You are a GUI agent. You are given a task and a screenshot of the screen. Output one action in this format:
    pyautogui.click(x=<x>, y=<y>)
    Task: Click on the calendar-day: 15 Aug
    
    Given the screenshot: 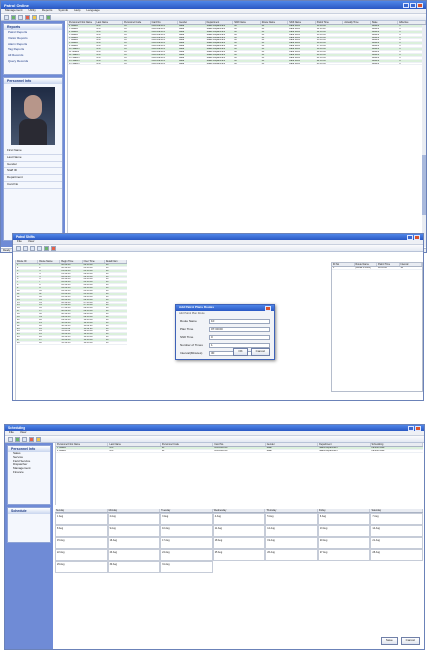 What is the action you would take?
    pyautogui.click(x=81, y=543)
    